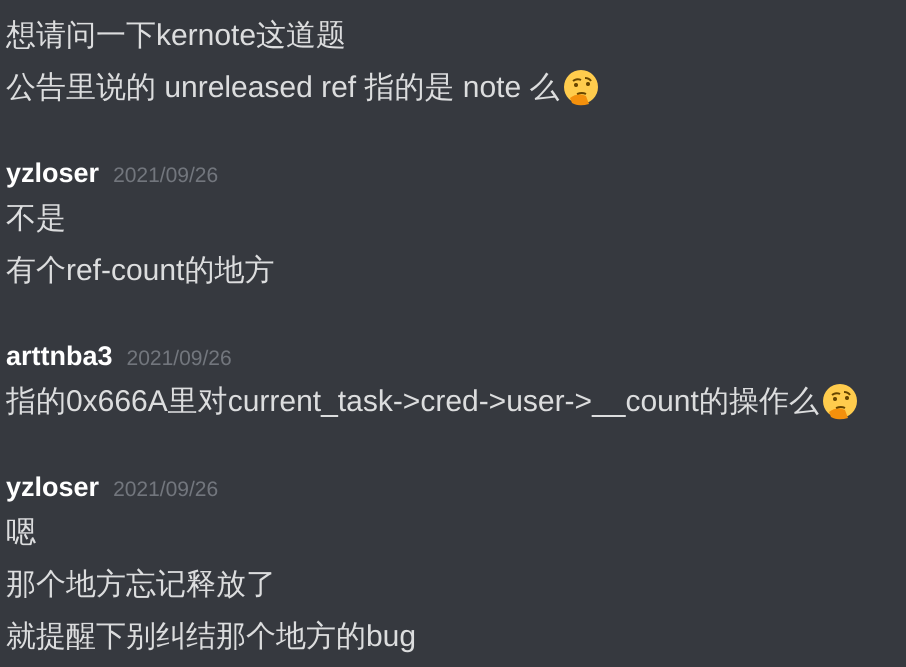  What do you see at coordinates (176, 36) in the screenshot?
I see `message-text: 想请问一下kernote这道题` at bounding box center [176, 36].